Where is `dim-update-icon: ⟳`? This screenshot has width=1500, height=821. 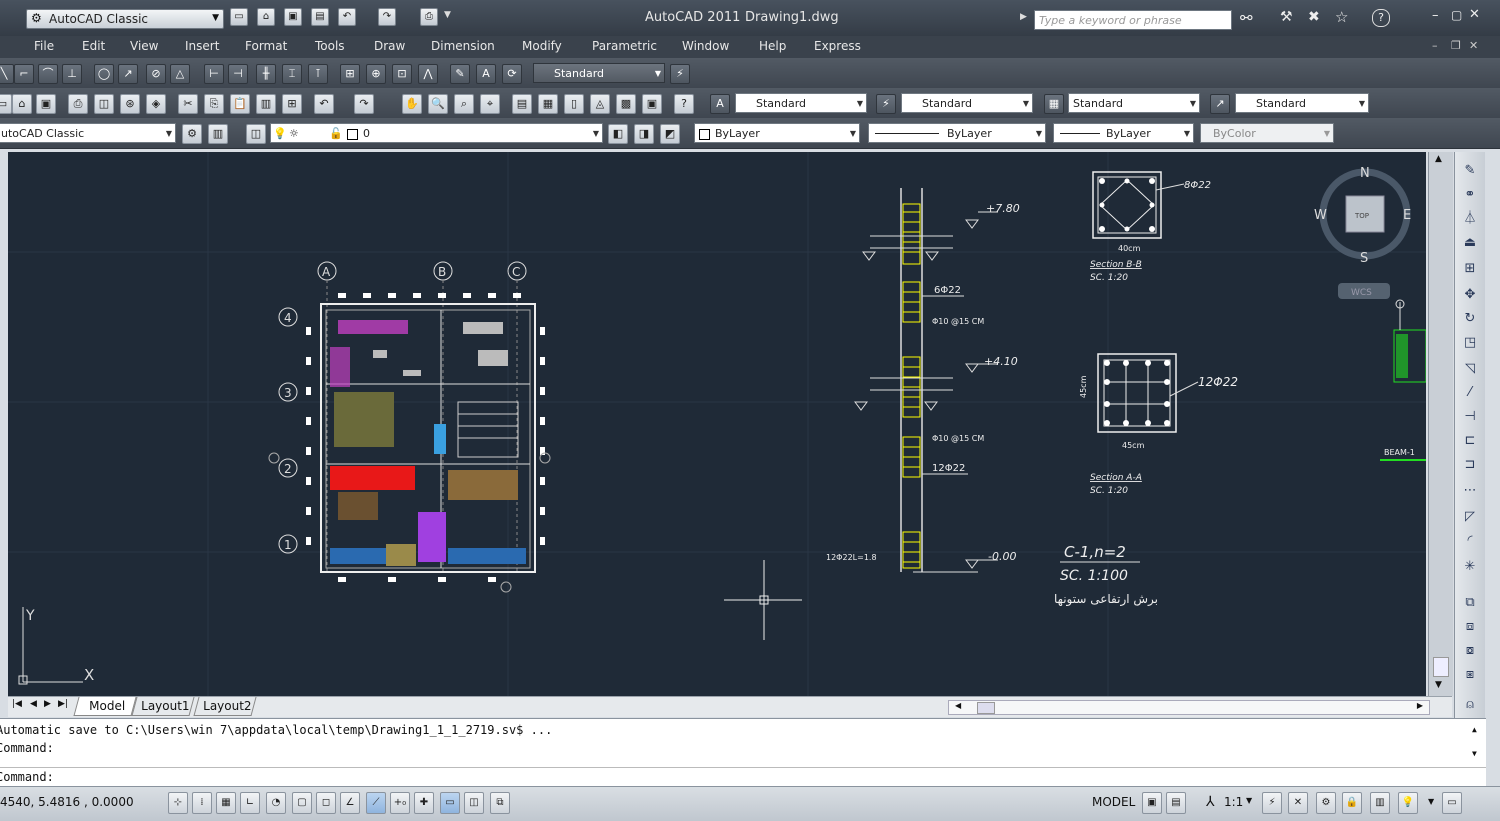 dim-update-icon: ⟳ is located at coordinates (512, 74).